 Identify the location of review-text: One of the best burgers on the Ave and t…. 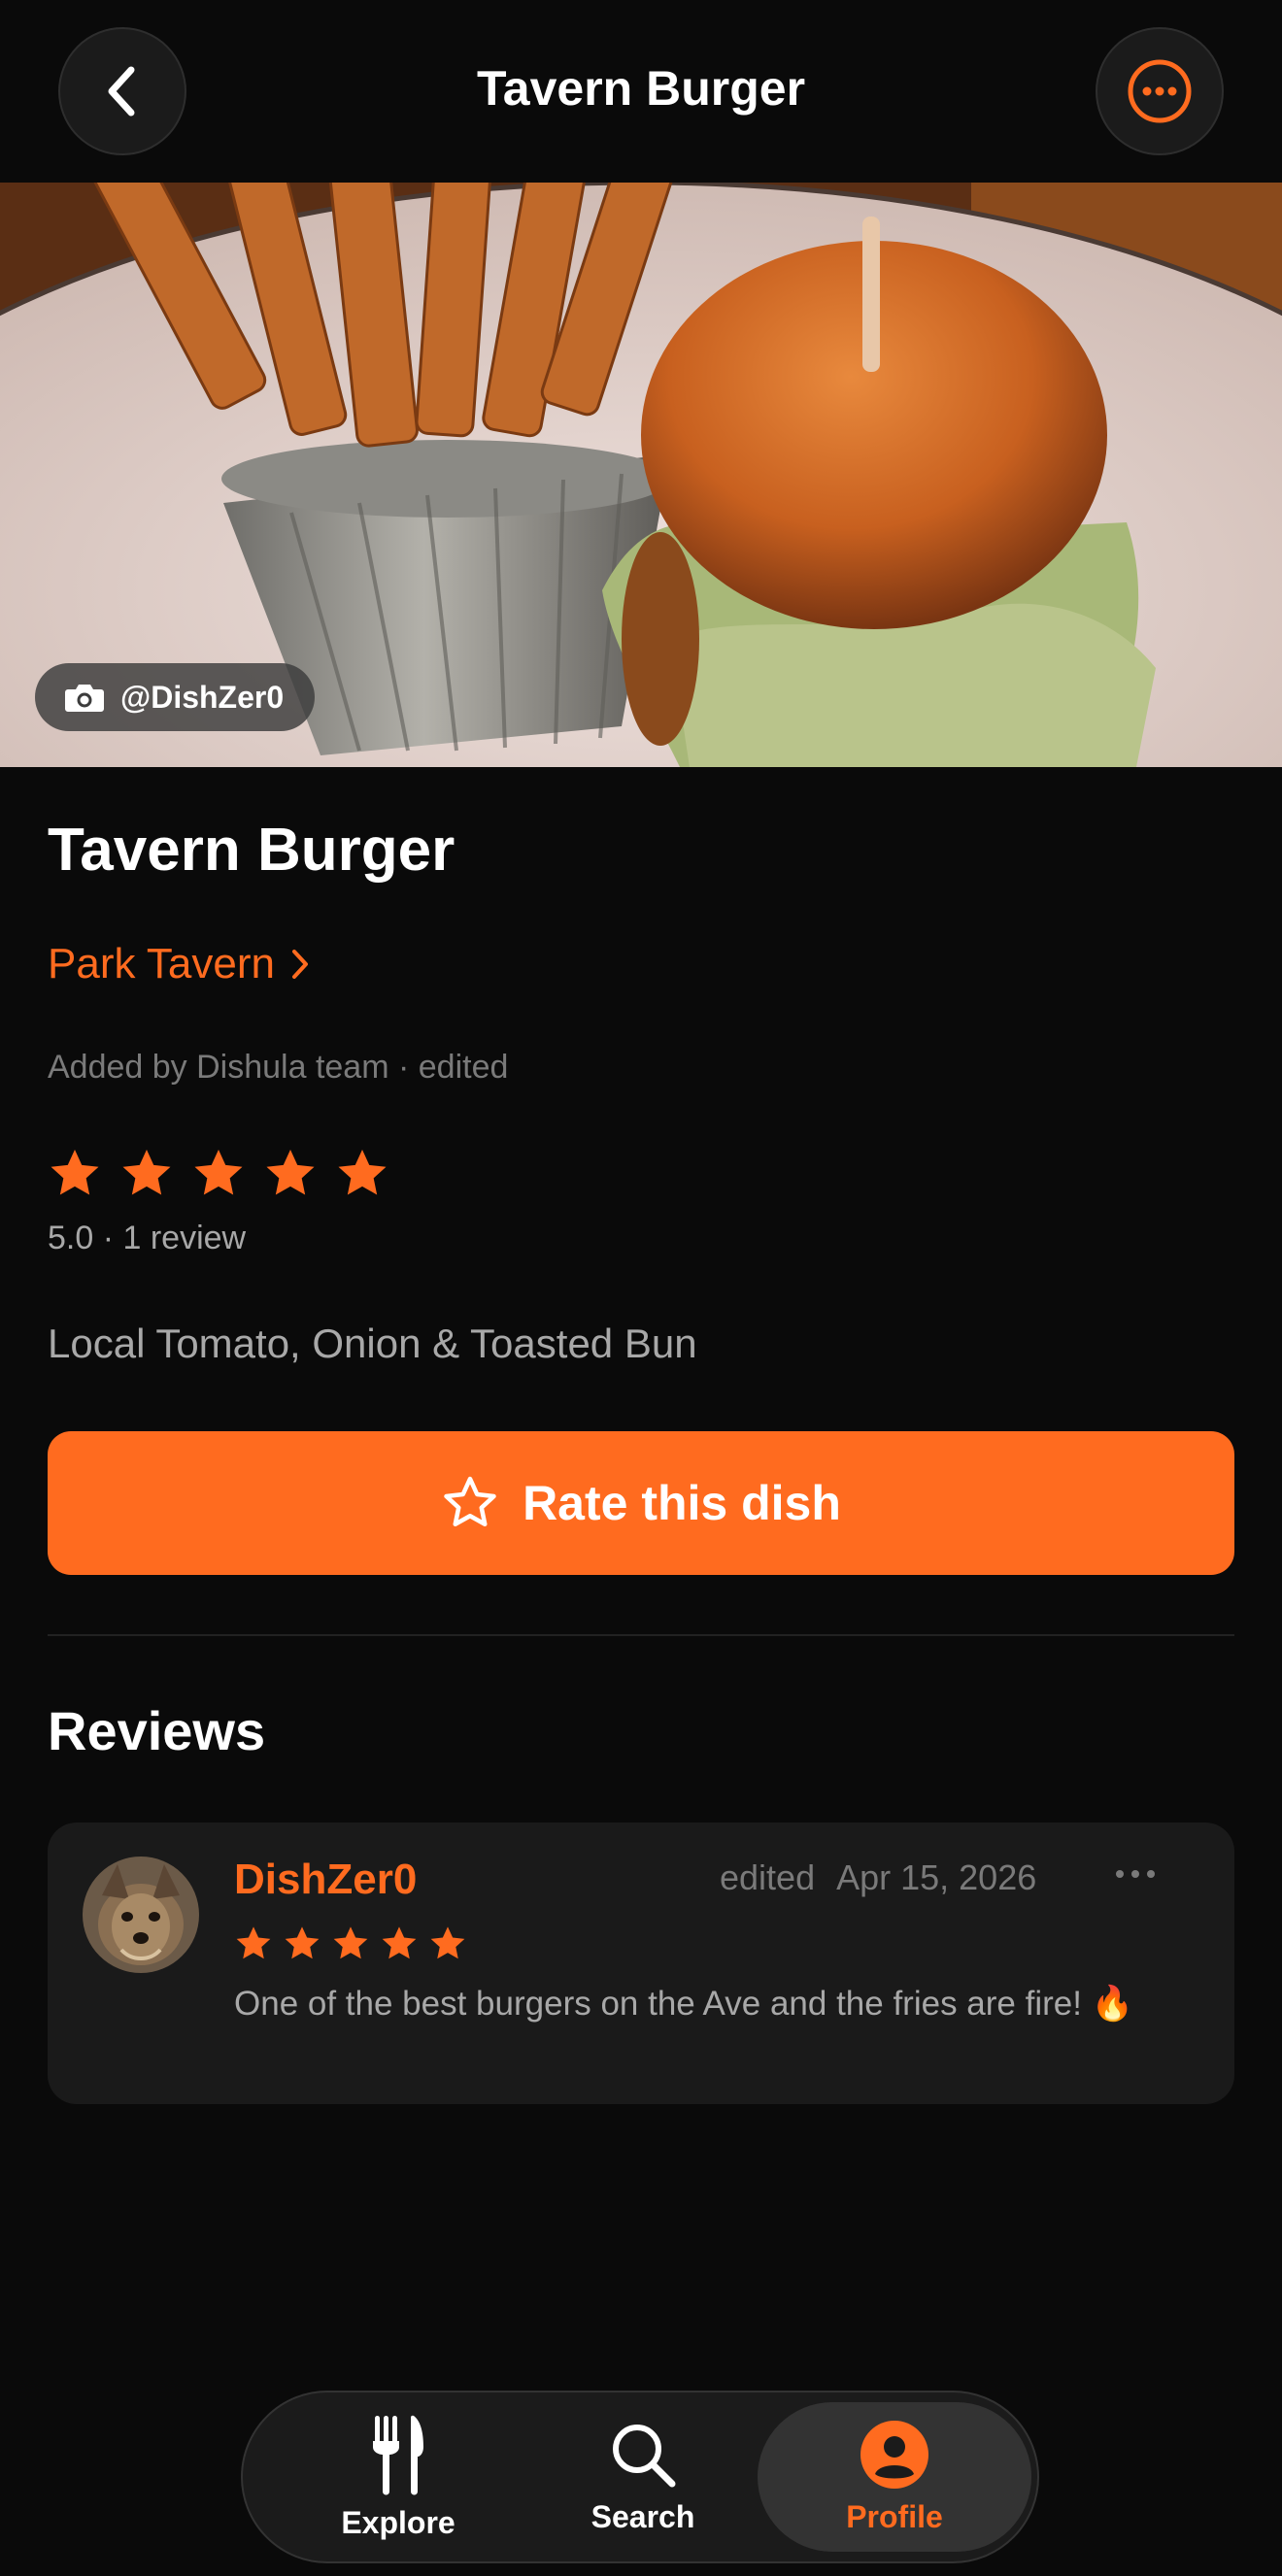
(684, 2004).